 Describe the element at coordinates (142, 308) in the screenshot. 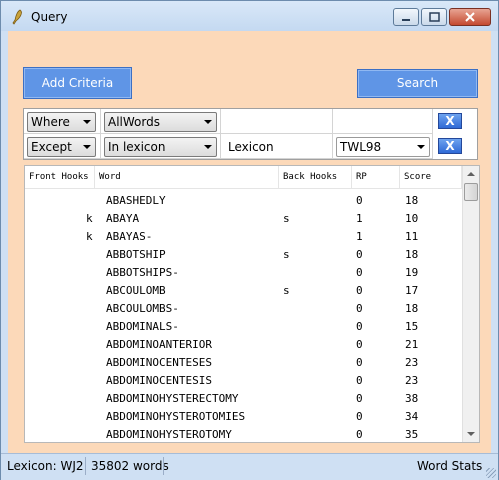

I see `cell-word: ABCOULOMBS-` at that location.